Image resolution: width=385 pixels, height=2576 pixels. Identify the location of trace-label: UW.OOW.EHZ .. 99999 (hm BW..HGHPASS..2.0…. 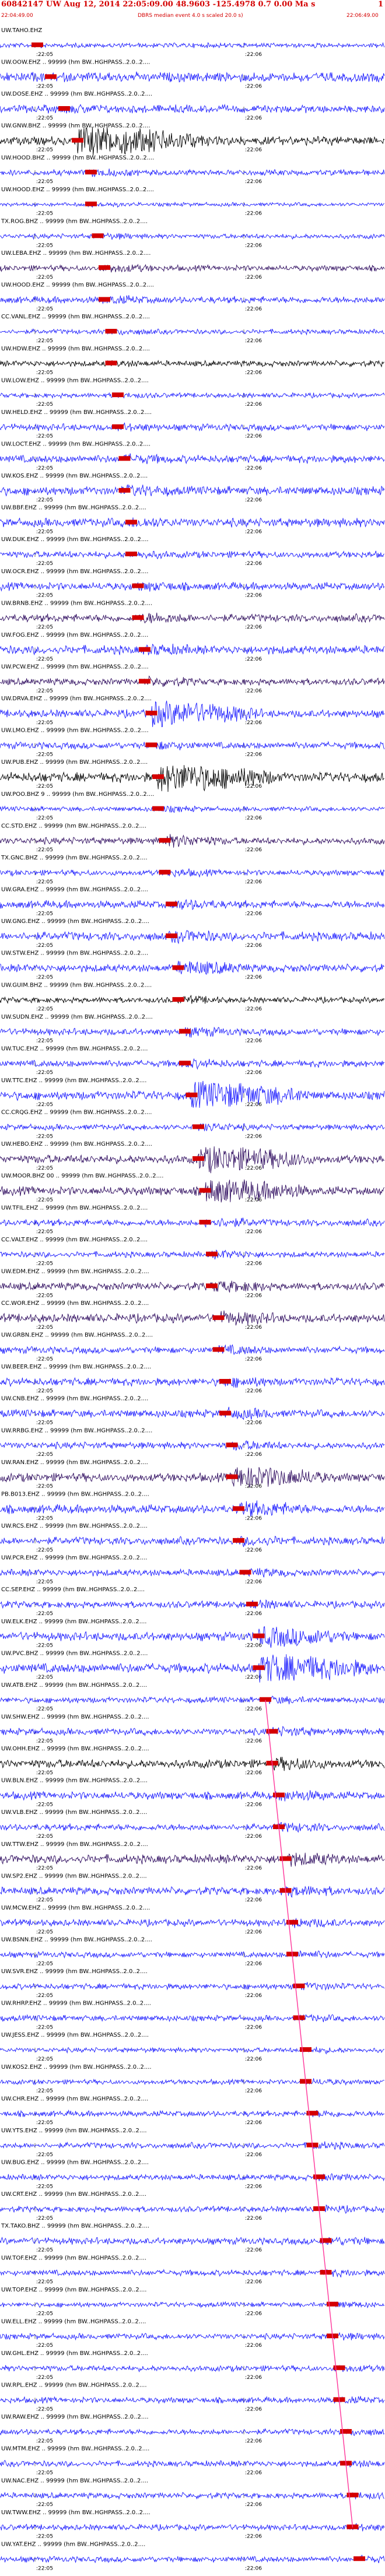
(75, 62).